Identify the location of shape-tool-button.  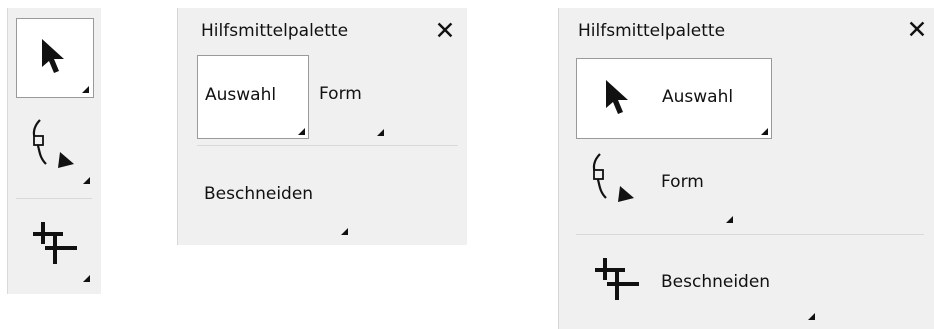
(55, 148).